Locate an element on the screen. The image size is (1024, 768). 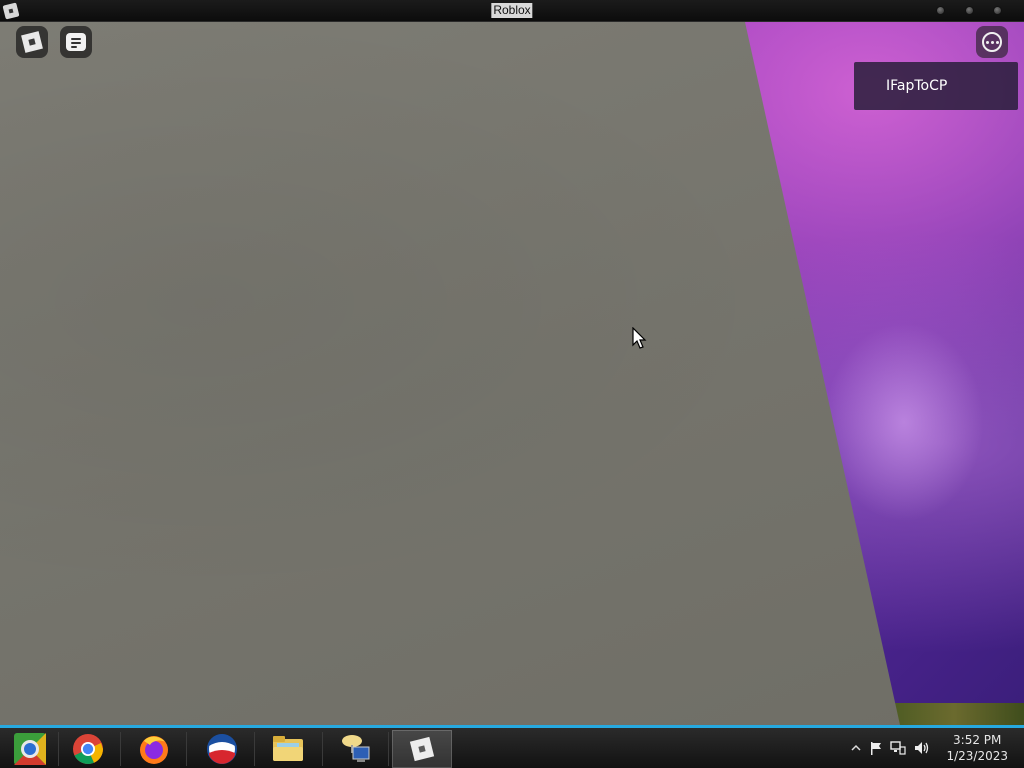
show-hidden-arrow-icon is located at coordinates (856, 748).